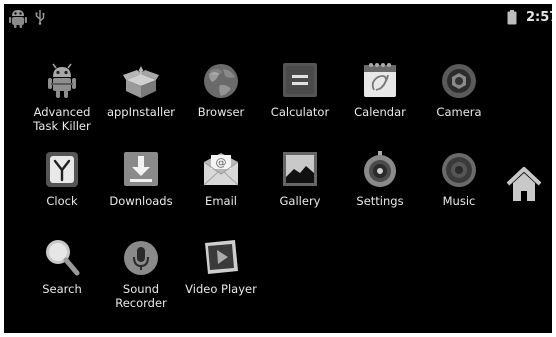  Describe the element at coordinates (141, 201) in the screenshot. I see `app-label: Downloads` at that location.